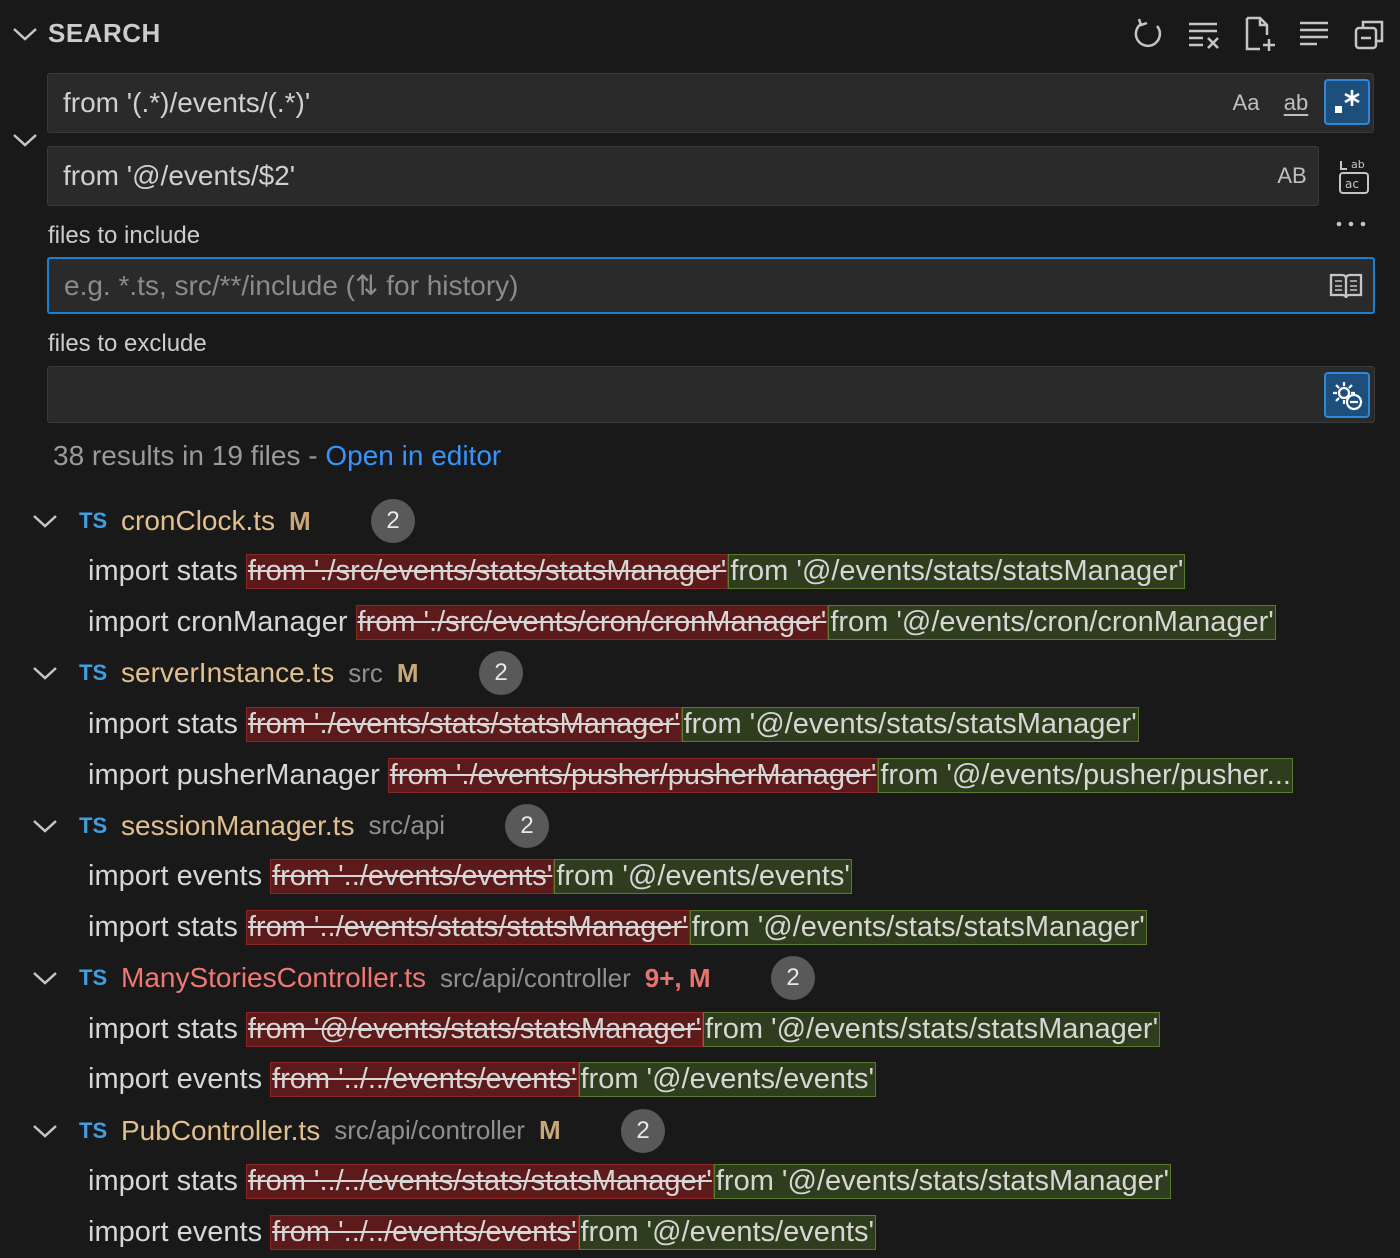 The image size is (1400, 1258). I want to click on regex-icon, so click(1347, 101).